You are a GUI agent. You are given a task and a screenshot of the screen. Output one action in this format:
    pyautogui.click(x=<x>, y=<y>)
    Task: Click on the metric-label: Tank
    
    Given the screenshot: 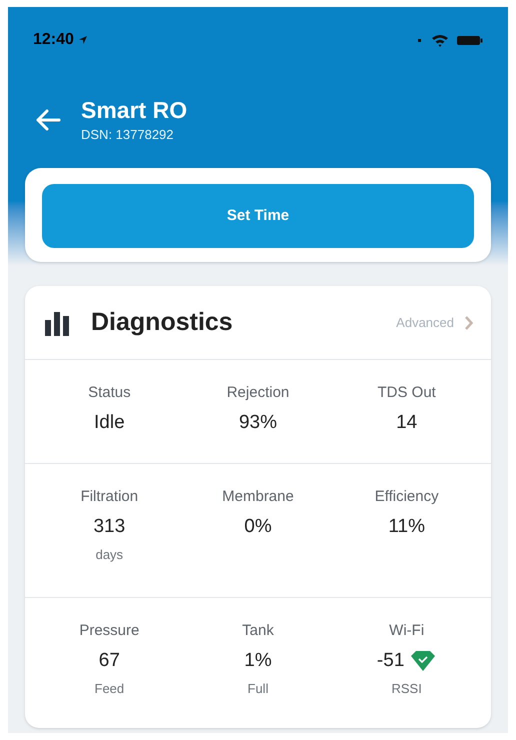 What is the action you would take?
    pyautogui.click(x=258, y=631)
    